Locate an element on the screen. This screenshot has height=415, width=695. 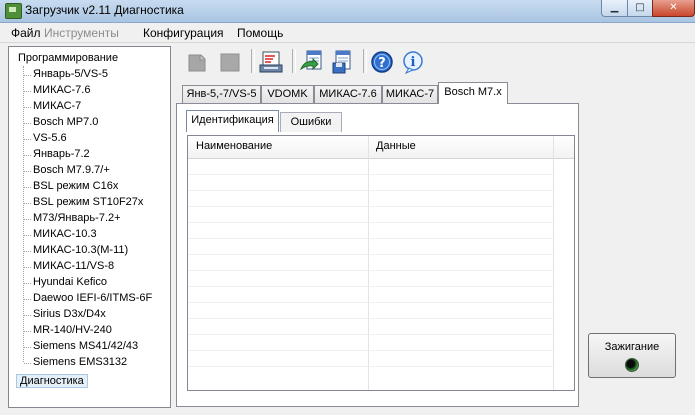
tree-item: Hyundai Kefico is located at coordinates (65, 282).